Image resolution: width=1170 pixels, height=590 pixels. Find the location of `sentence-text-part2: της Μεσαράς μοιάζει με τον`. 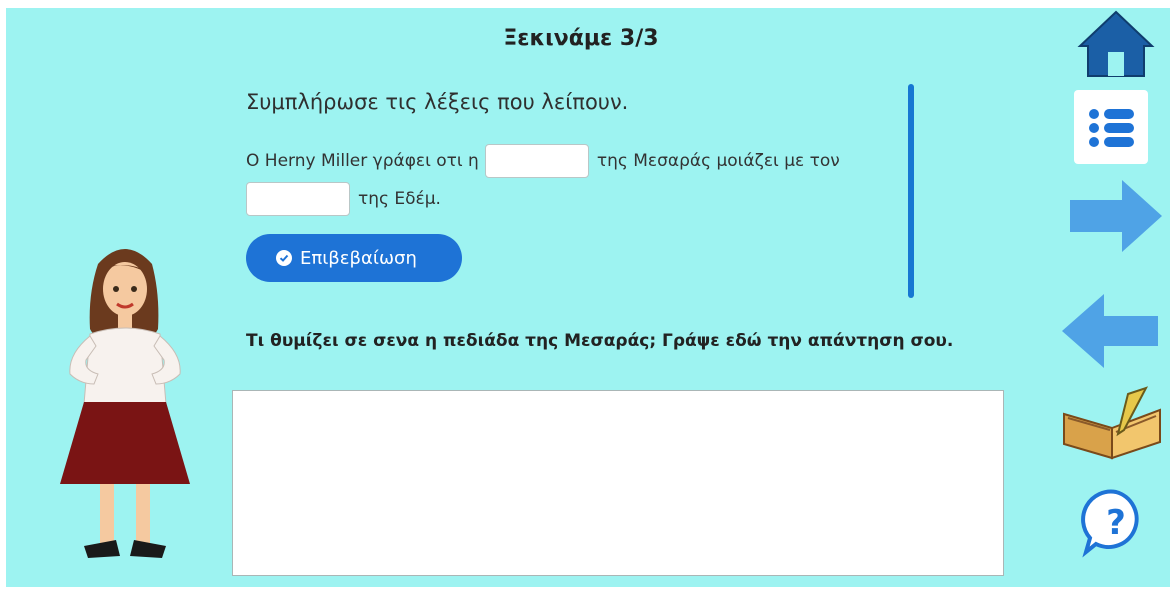

sentence-text-part2: της Μεσαράς μοιάζει με τον is located at coordinates (718, 161).